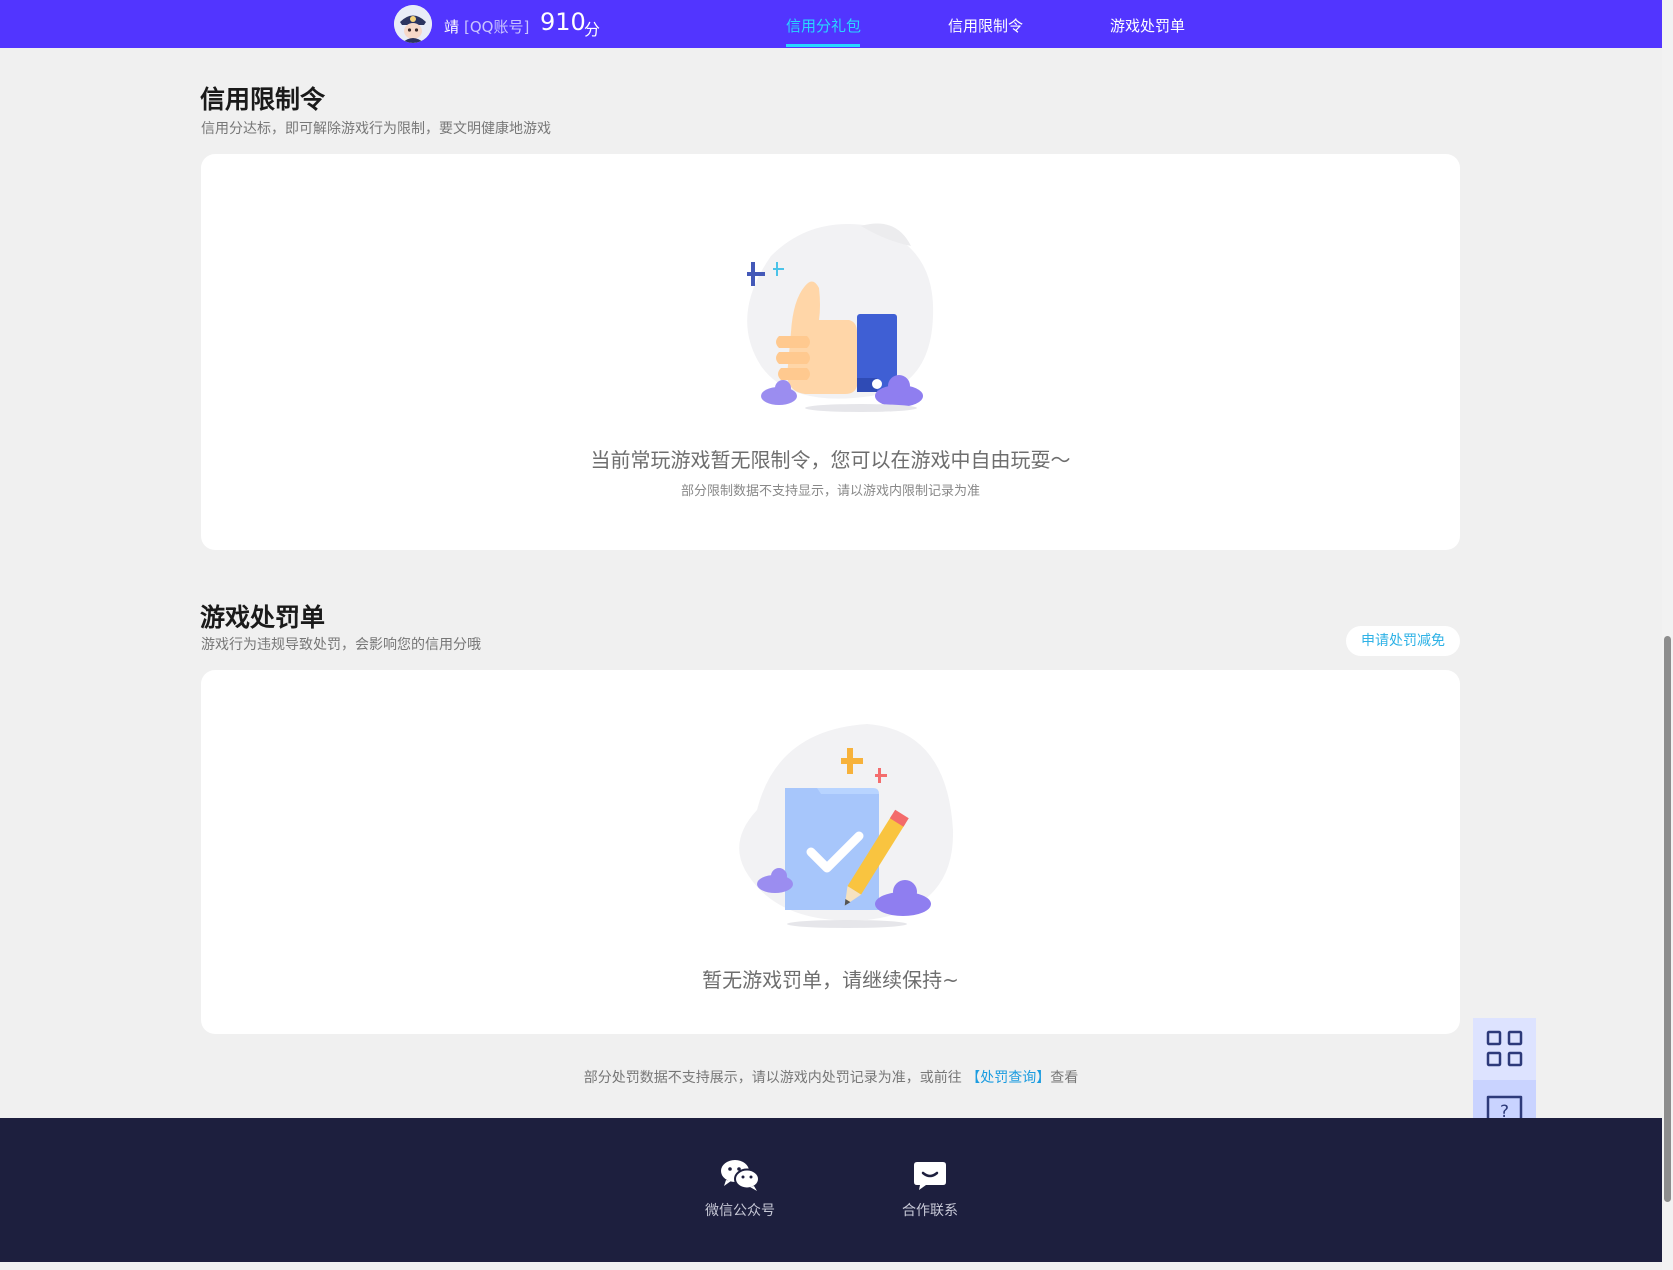  What do you see at coordinates (1667, 919) in the screenshot?
I see `scrollbar-thumb` at bounding box center [1667, 919].